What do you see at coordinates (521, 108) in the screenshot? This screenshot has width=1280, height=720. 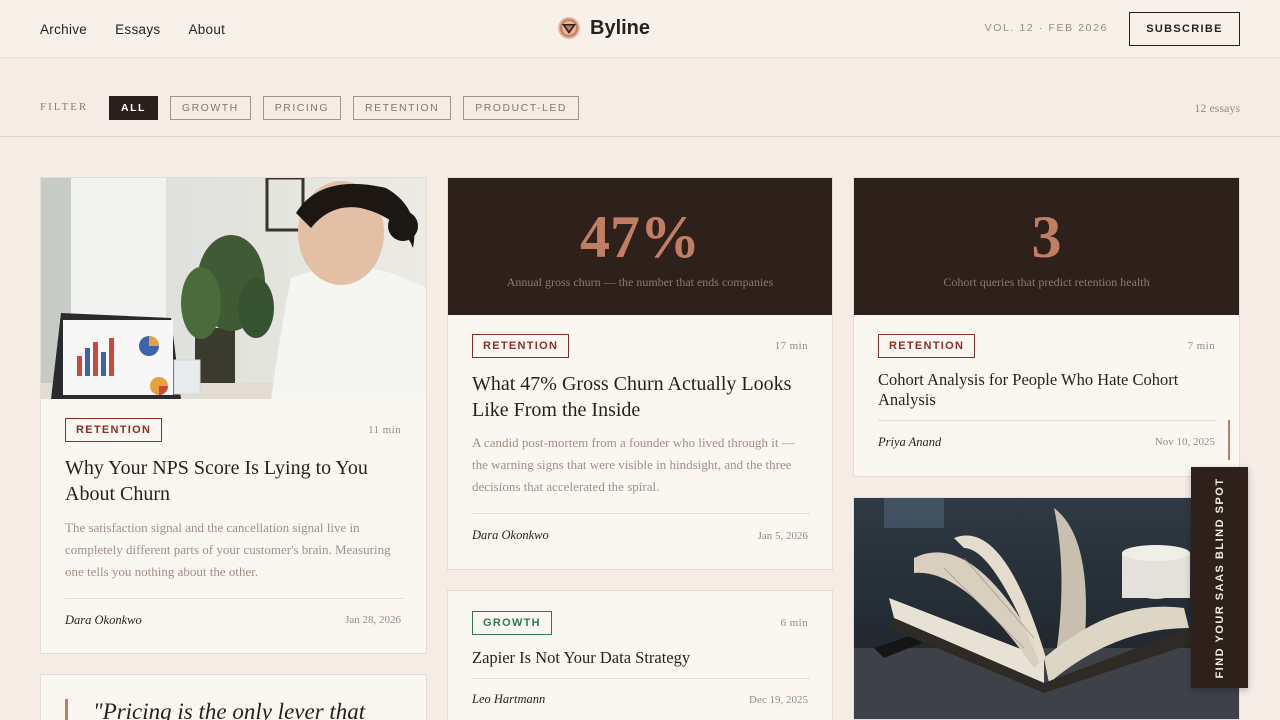 I see `filter-chip-product-led: PRODUCT-LED` at bounding box center [521, 108].